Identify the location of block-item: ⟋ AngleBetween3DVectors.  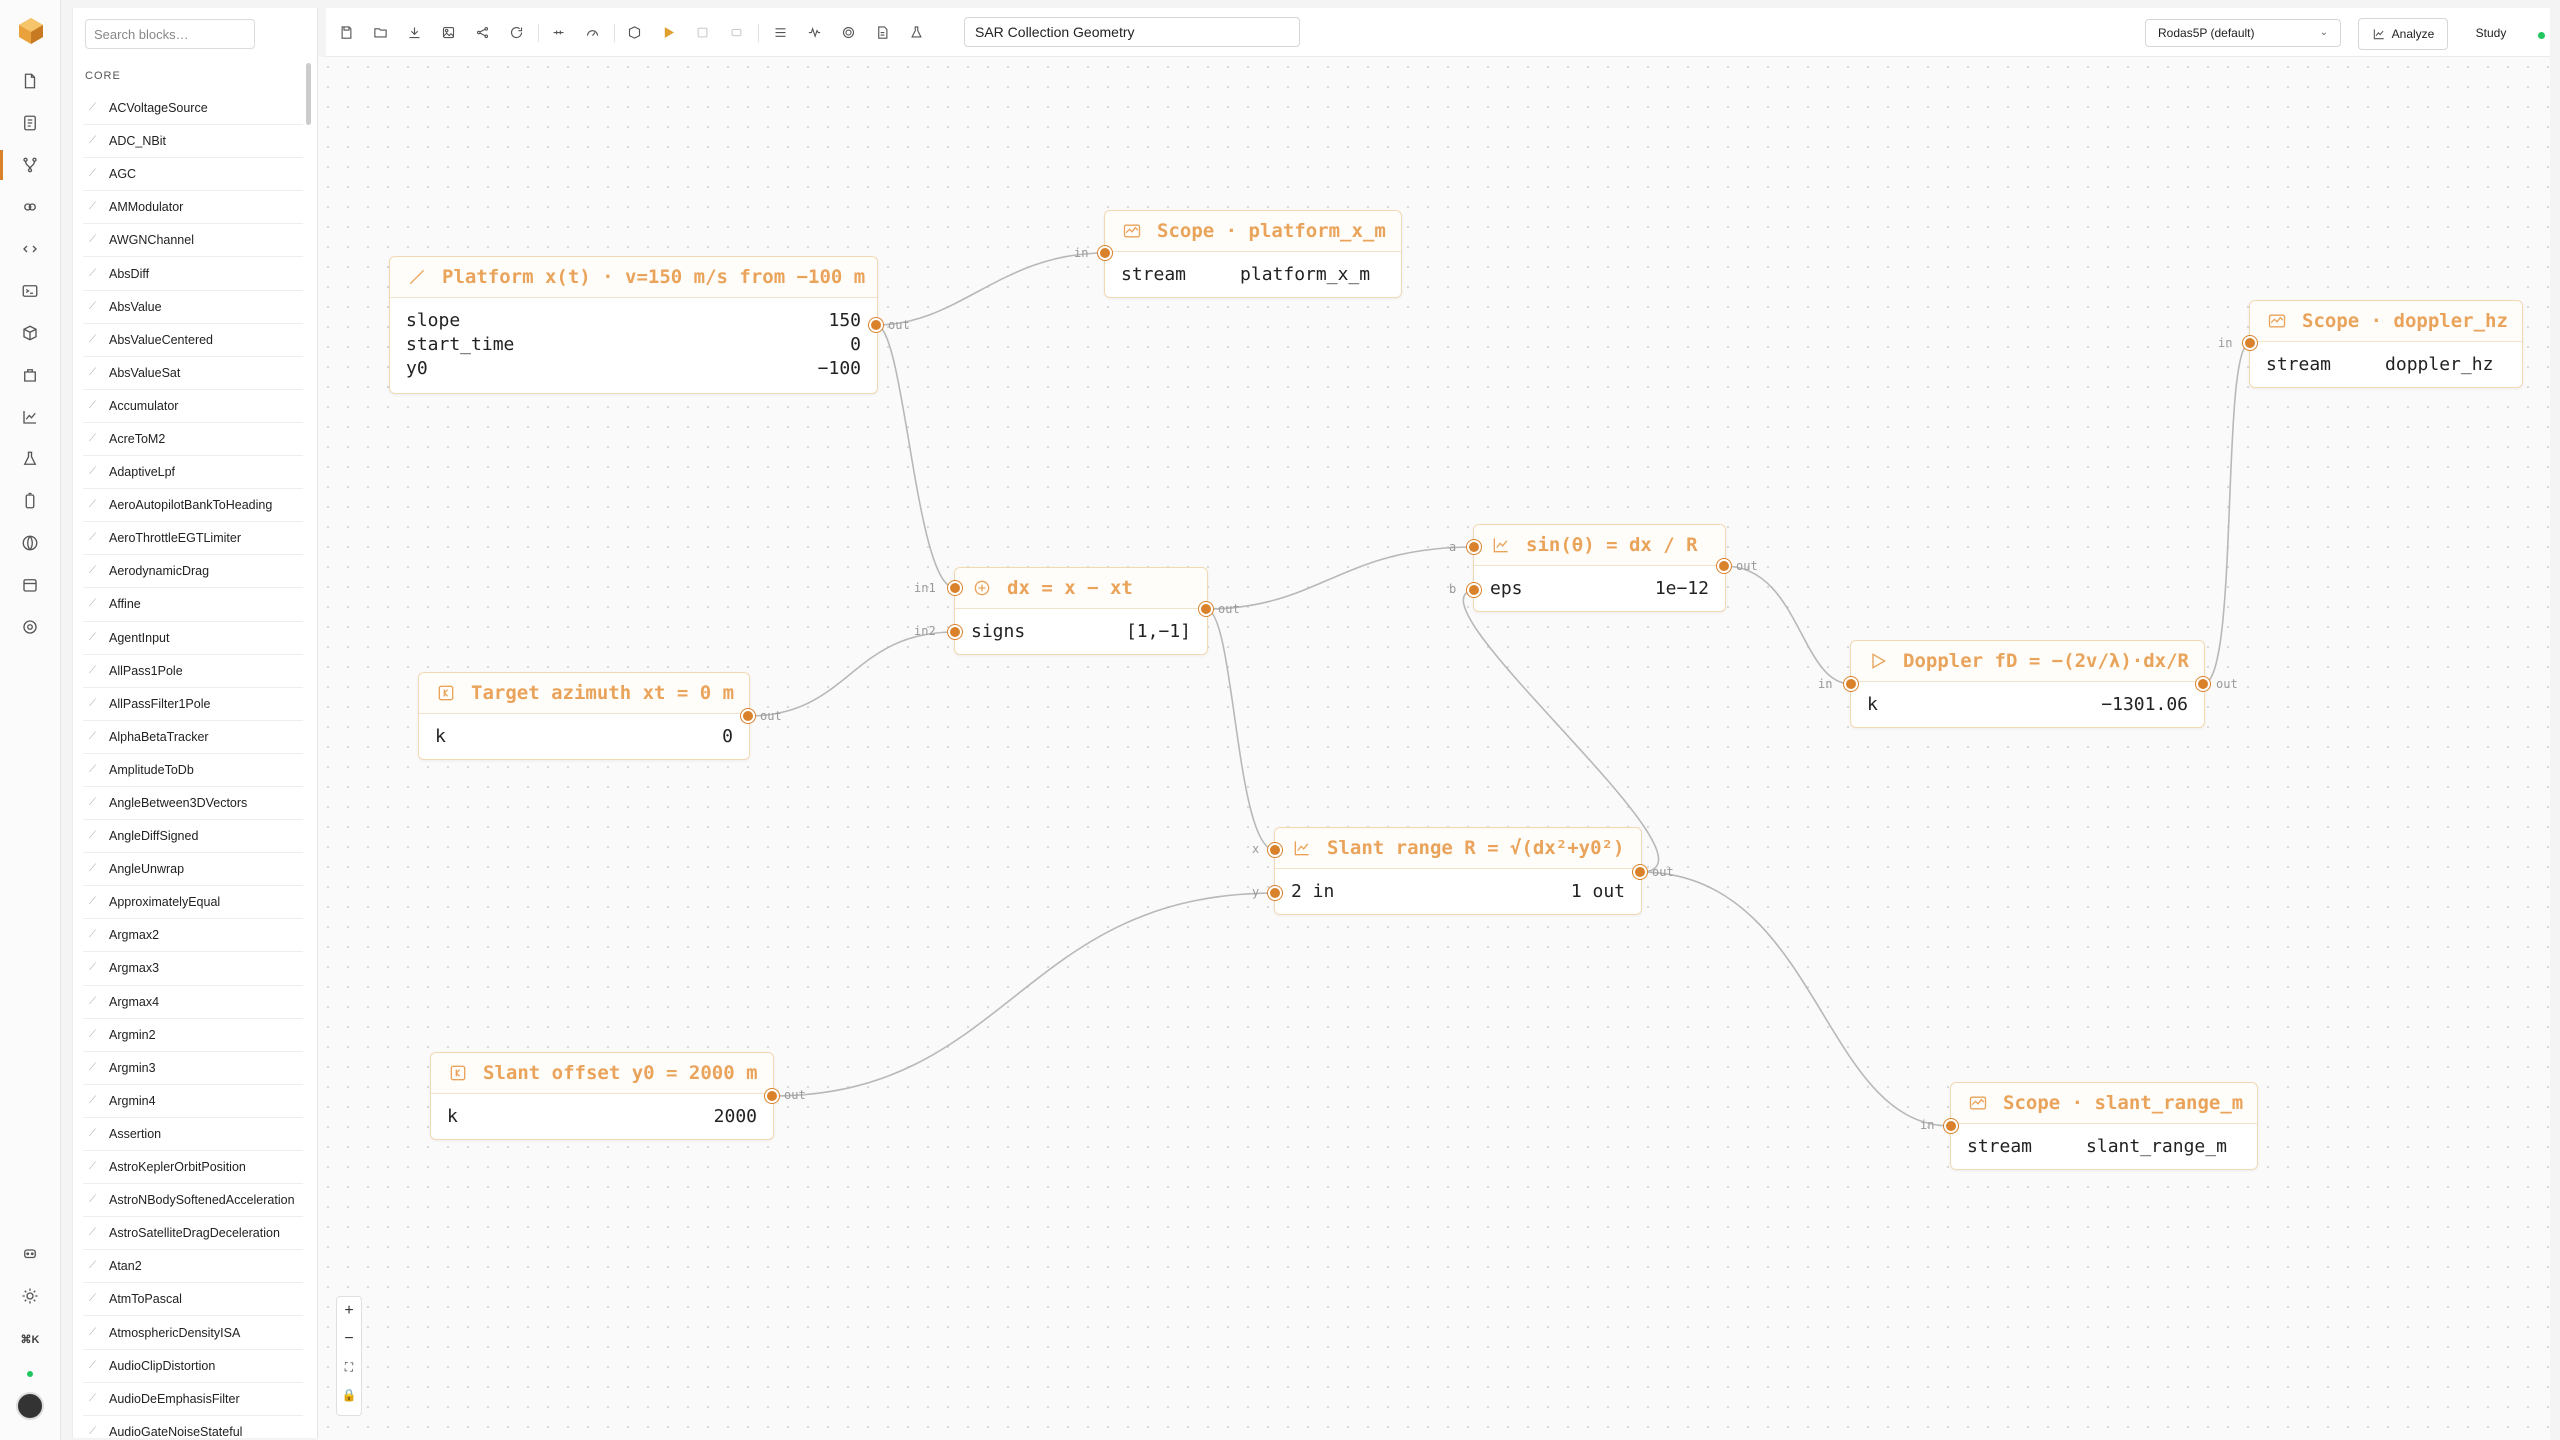
(193, 804).